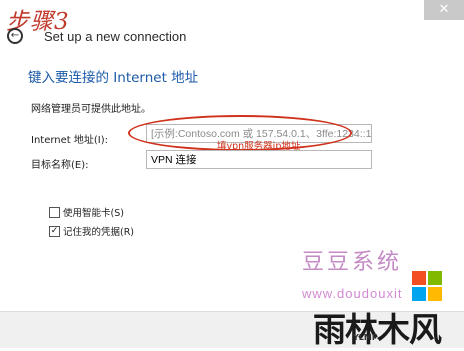 The width and height of the screenshot is (464, 351). What do you see at coordinates (91, 109) in the screenshot?
I see `description-text: 网络管理员可提供此地址。` at bounding box center [91, 109].